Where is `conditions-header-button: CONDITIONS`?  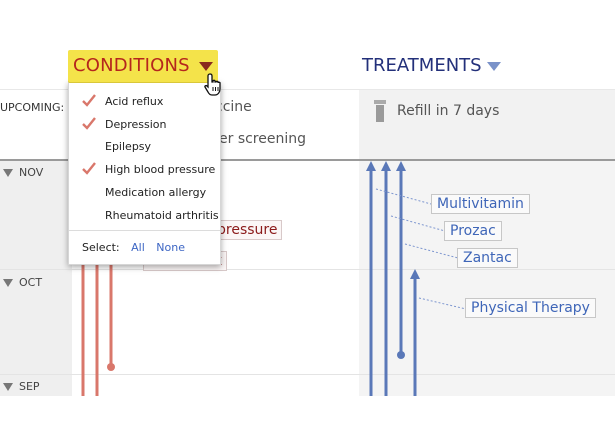 conditions-header-button: CONDITIONS is located at coordinates (143, 66).